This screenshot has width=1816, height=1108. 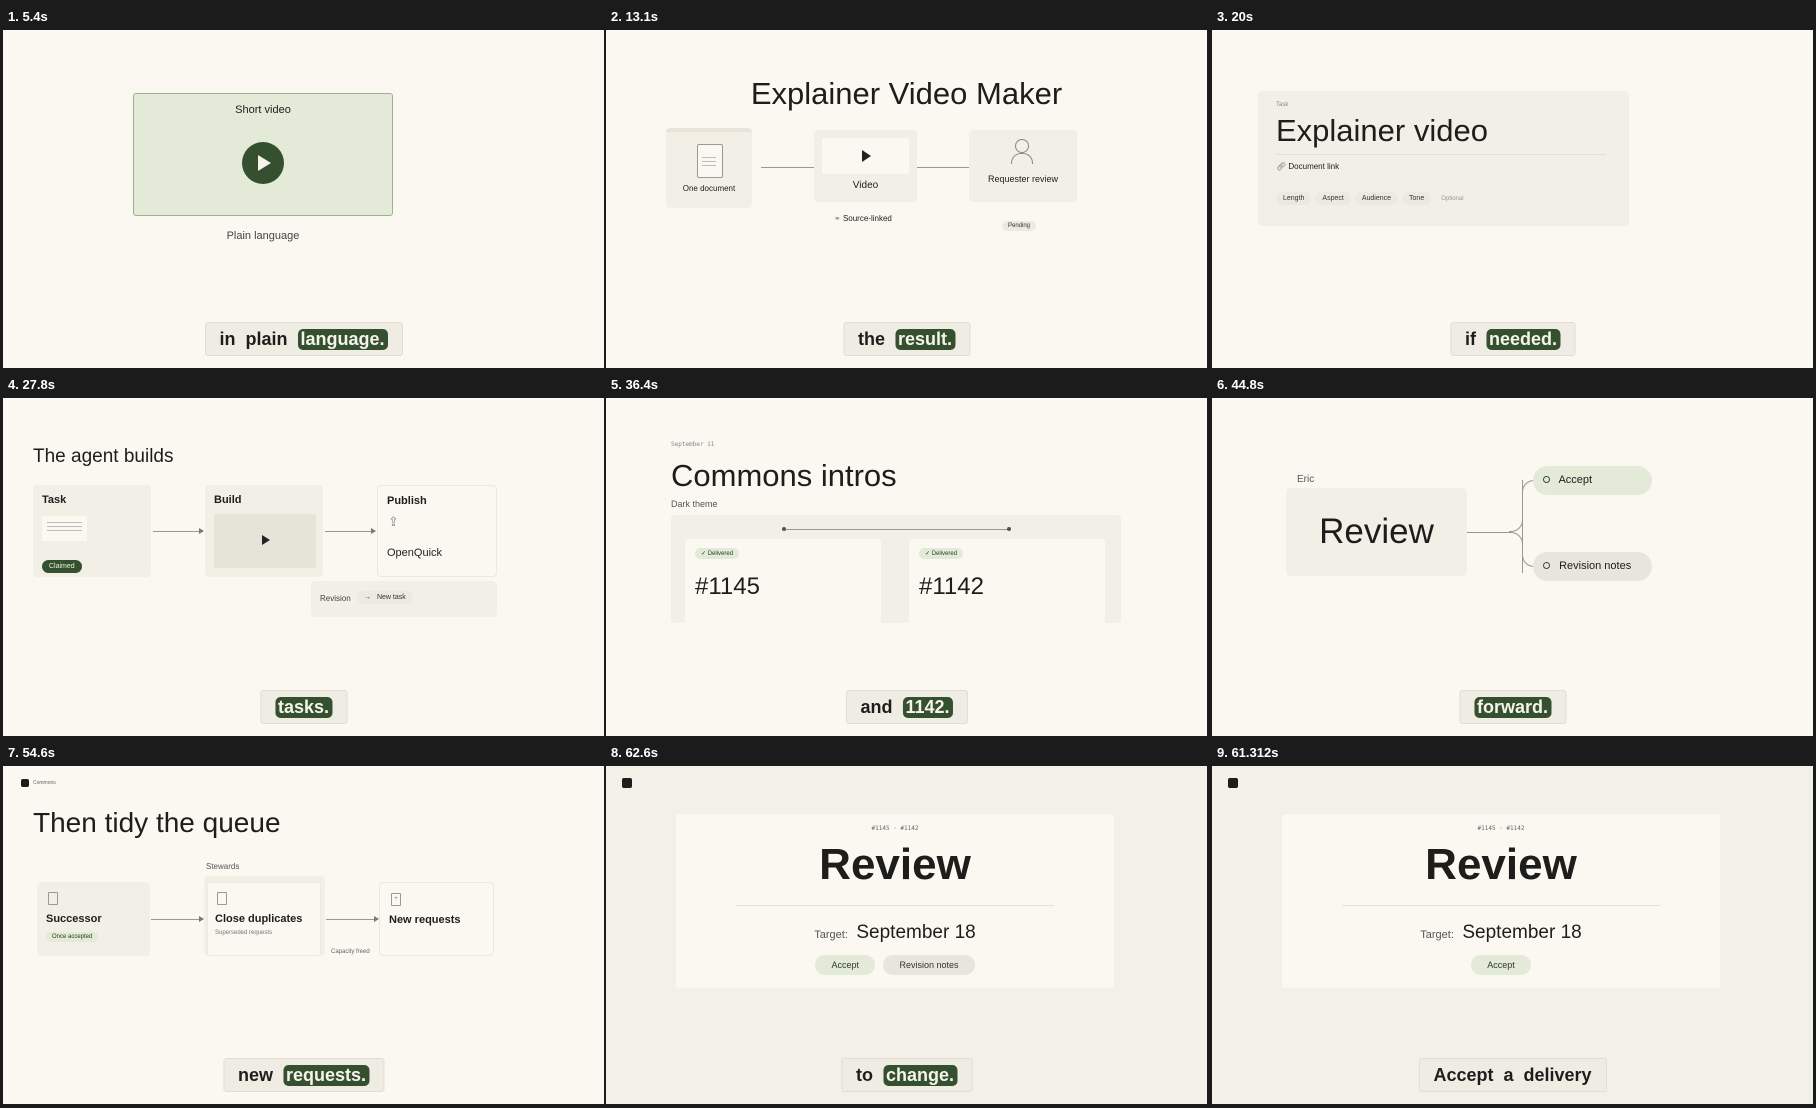 What do you see at coordinates (863, 218) in the screenshot?
I see `source-linked: ⚭ Source-linked` at bounding box center [863, 218].